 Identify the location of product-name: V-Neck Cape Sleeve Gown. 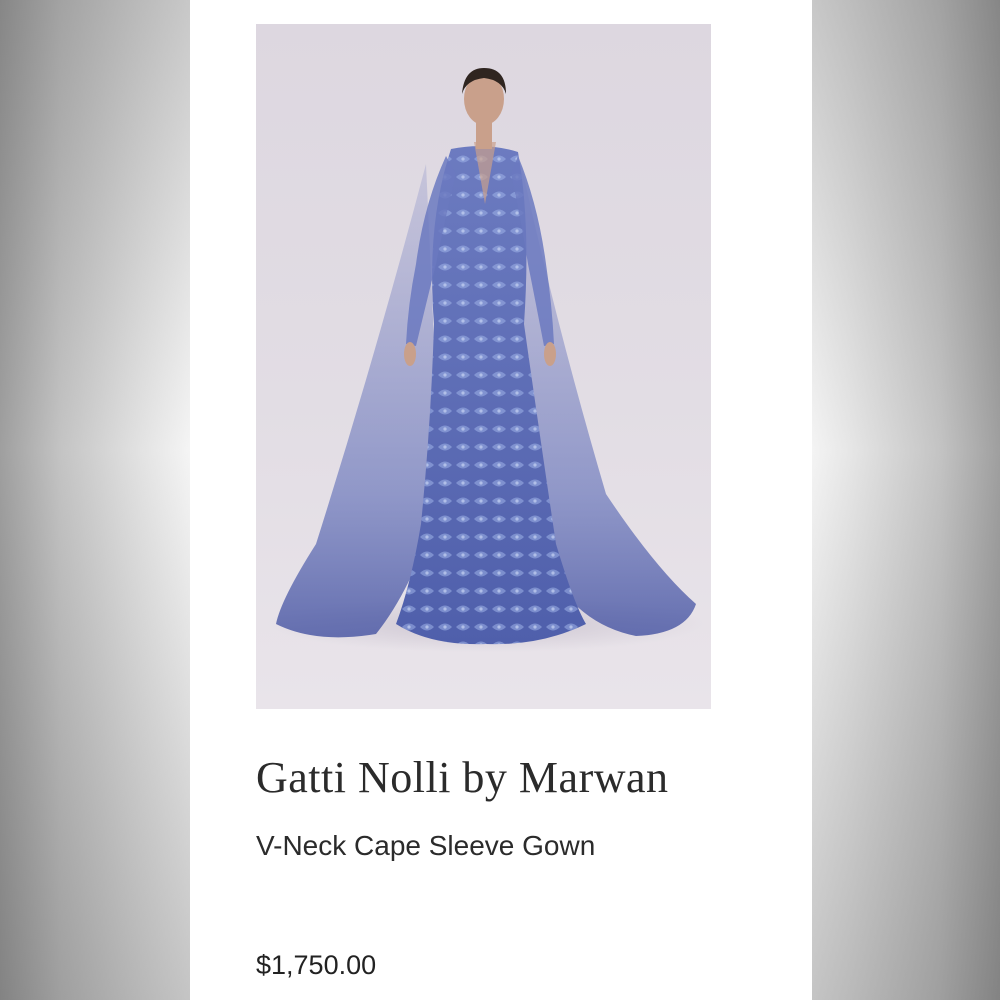
(426, 845).